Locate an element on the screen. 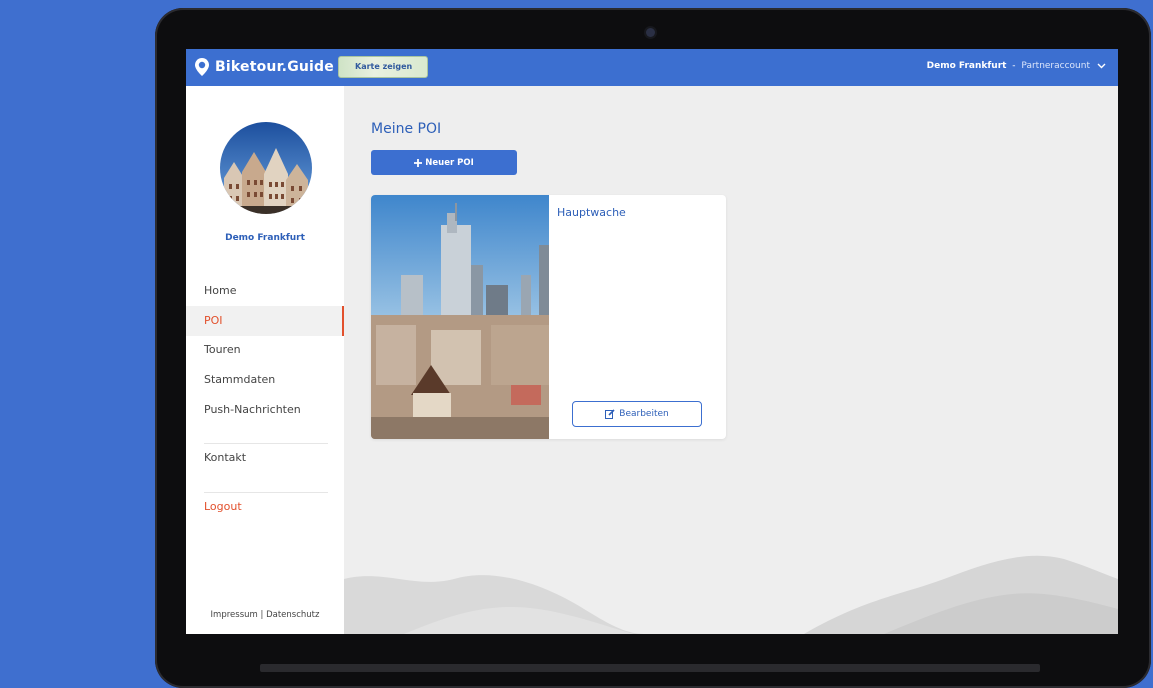 The image size is (1153, 688). map-pin-icon is located at coordinates (202, 67).